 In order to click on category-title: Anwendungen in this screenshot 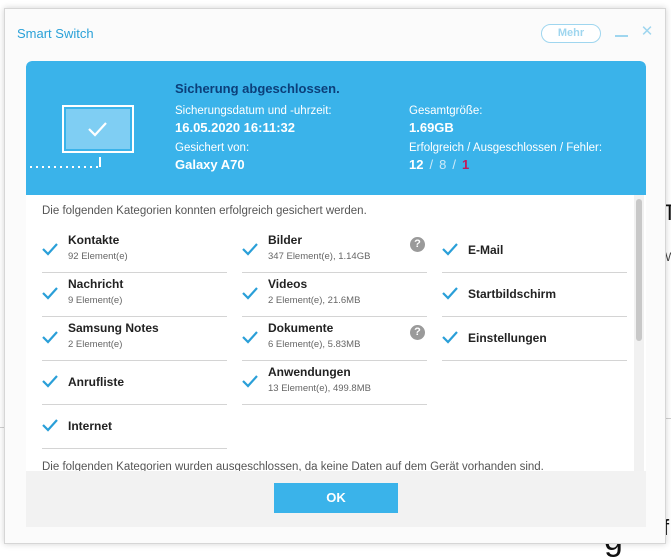, I will do `click(309, 372)`.